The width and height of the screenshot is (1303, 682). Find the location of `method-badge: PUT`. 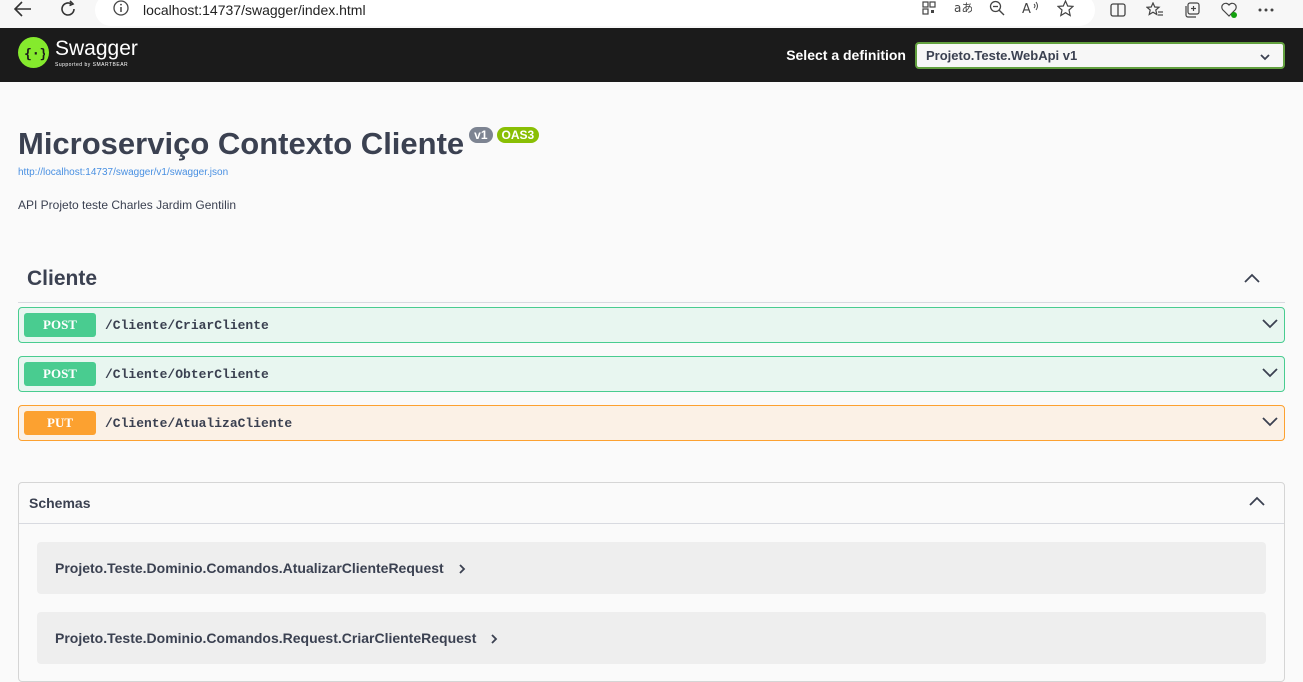

method-badge: PUT is located at coordinates (60, 423).